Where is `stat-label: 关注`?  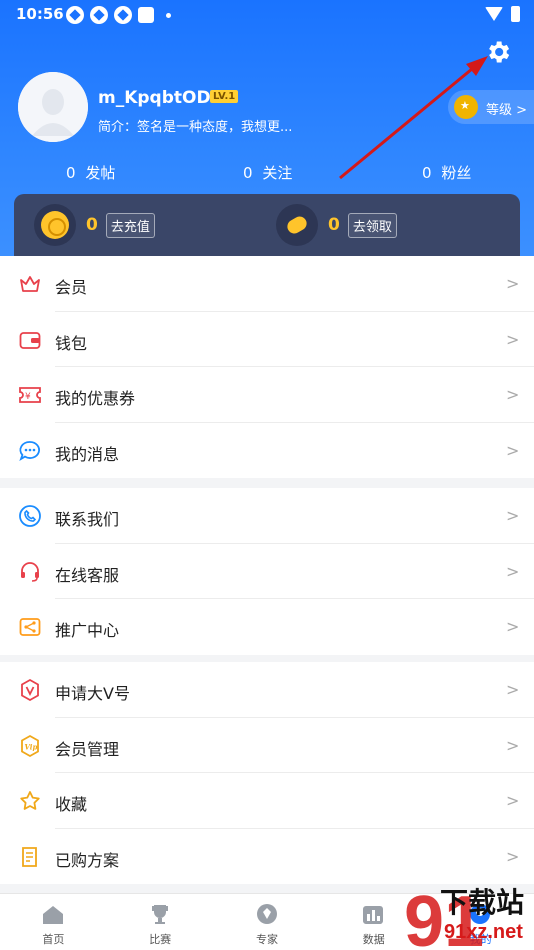
stat-label: 关注 is located at coordinates (277, 173).